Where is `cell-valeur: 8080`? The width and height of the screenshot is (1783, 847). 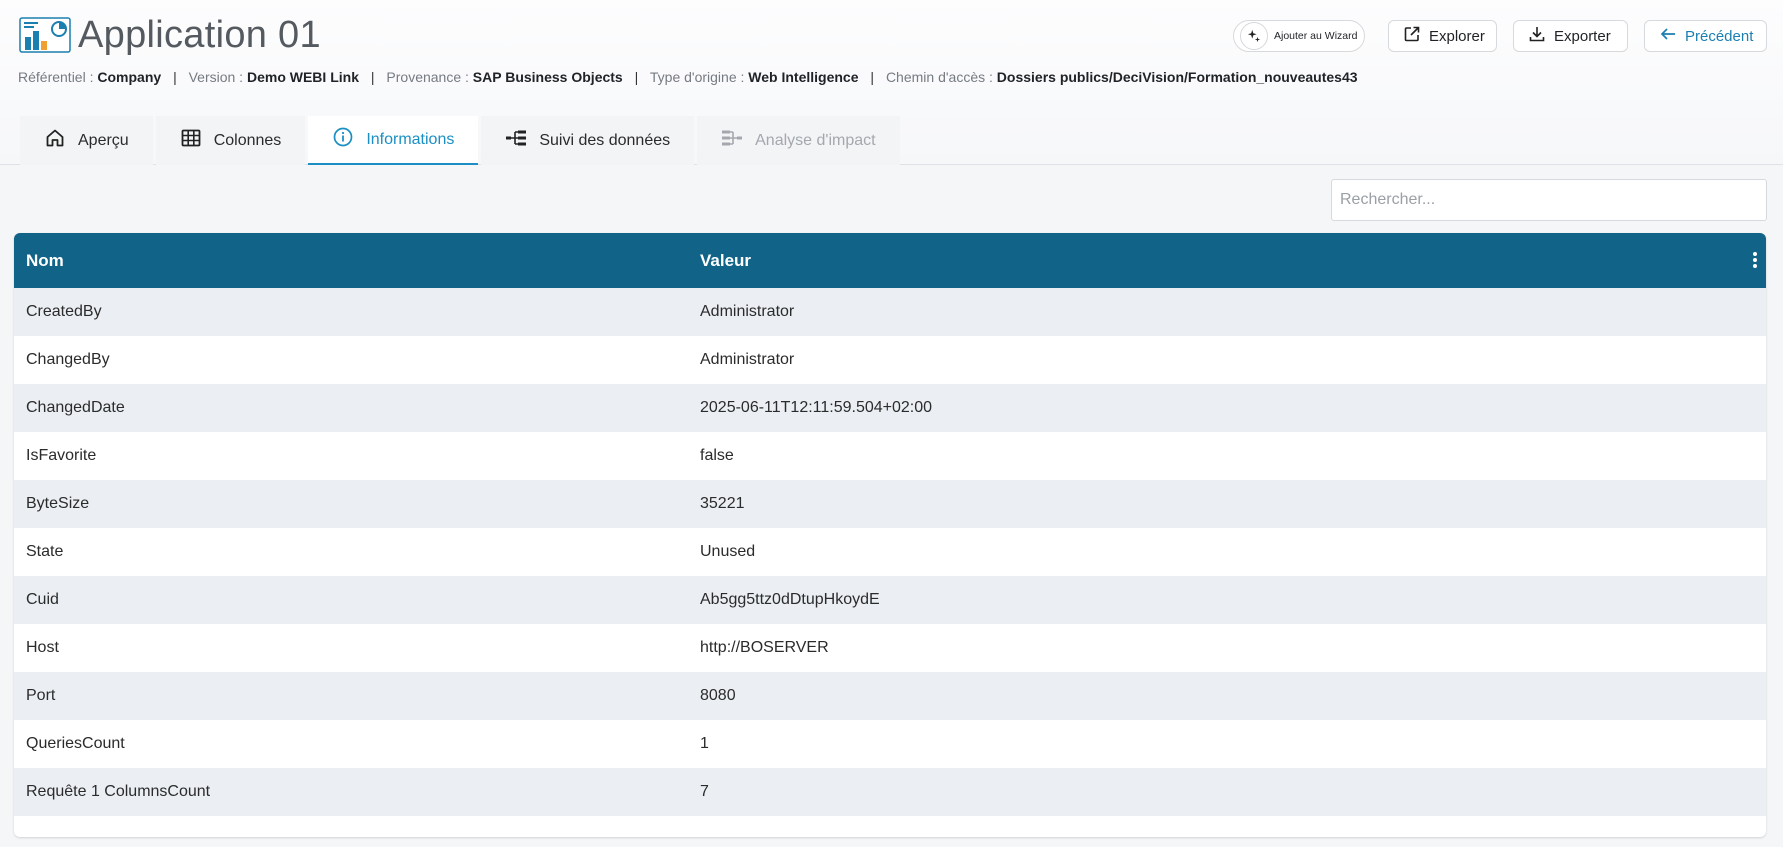
cell-valeur: 8080 is located at coordinates (718, 695).